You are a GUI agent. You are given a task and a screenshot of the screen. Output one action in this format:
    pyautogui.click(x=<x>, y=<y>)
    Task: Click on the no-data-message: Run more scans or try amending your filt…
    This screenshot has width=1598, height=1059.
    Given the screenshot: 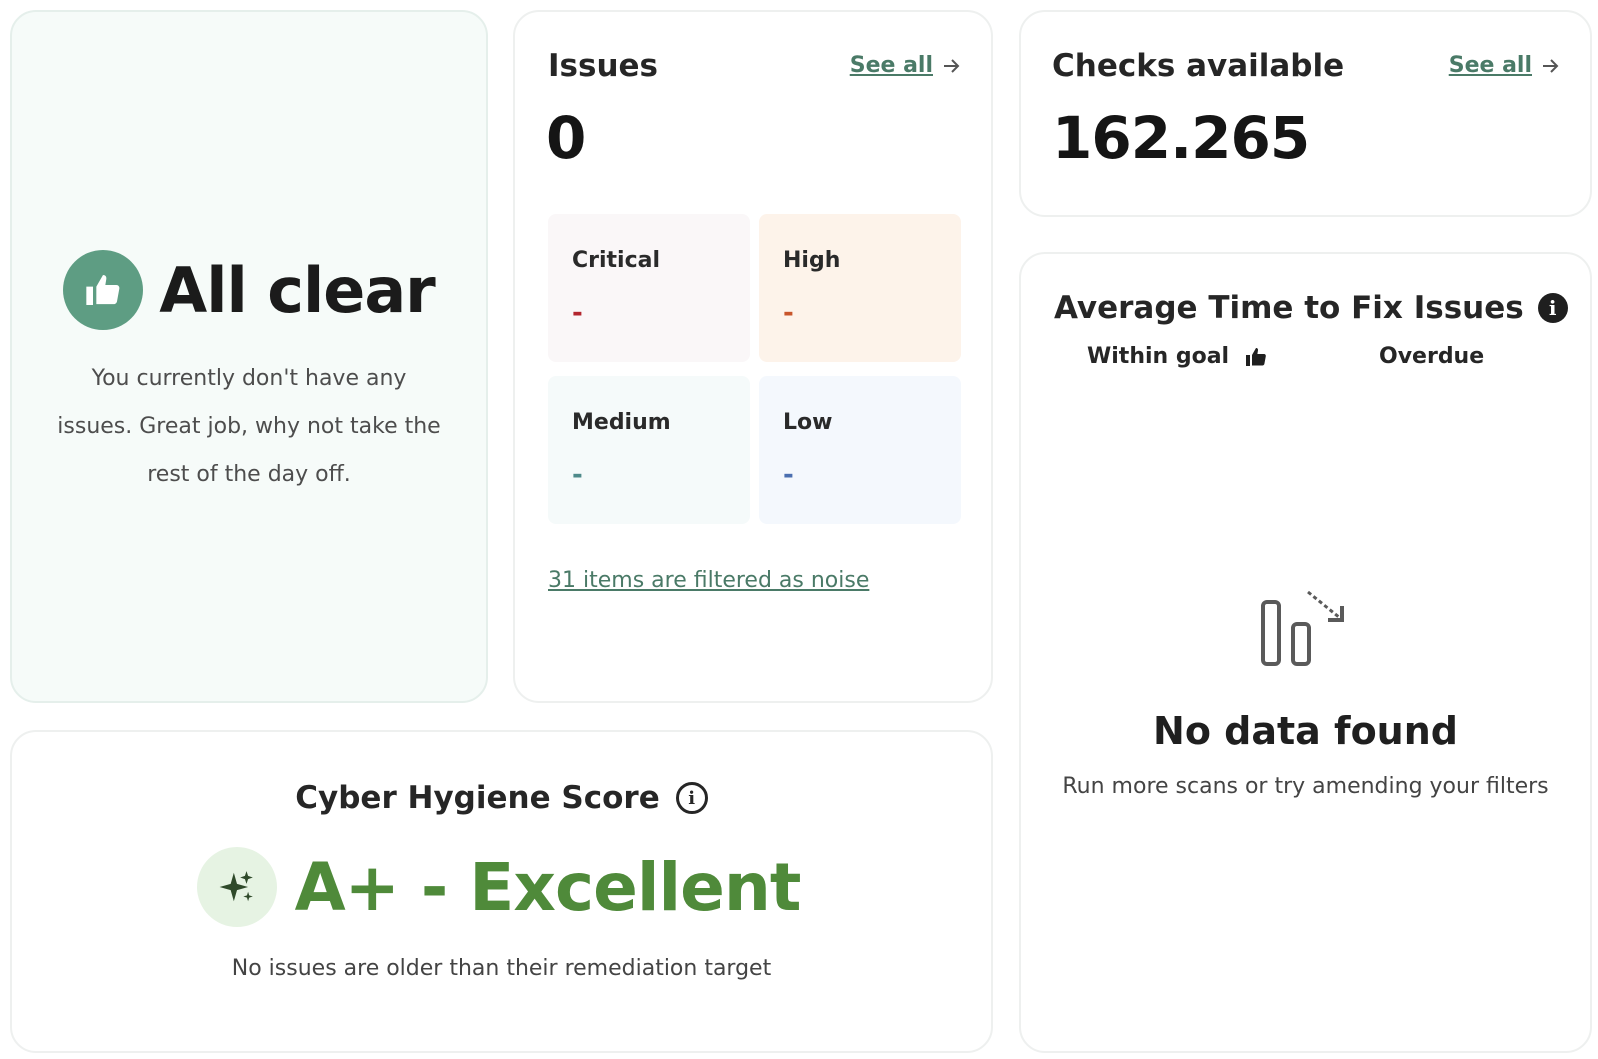 What is the action you would take?
    pyautogui.click(x=1305, y=786)
    